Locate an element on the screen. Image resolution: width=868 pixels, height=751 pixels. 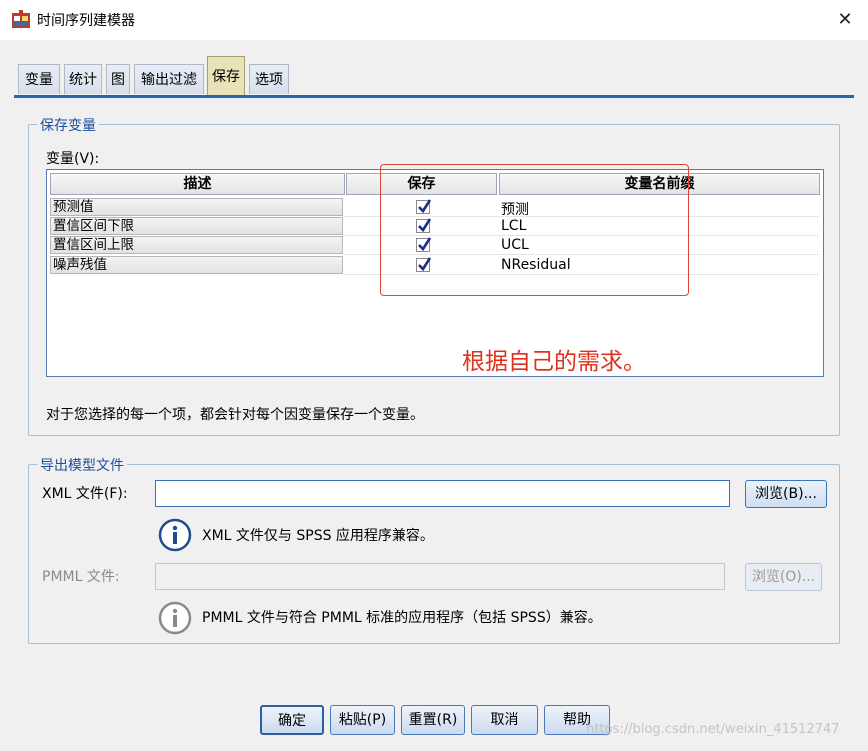
column-header-description: 描述 is located at coordinates (197, 184).